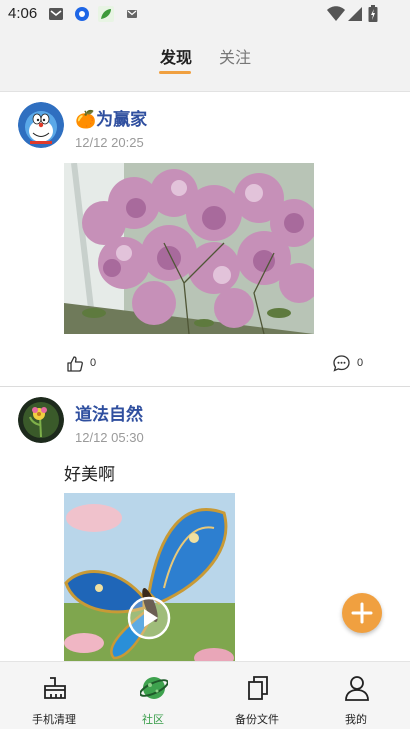  Describe the element at coordinates (111, 117) in the screenshot. I see `post-username: 🍊为赢家` at that location.